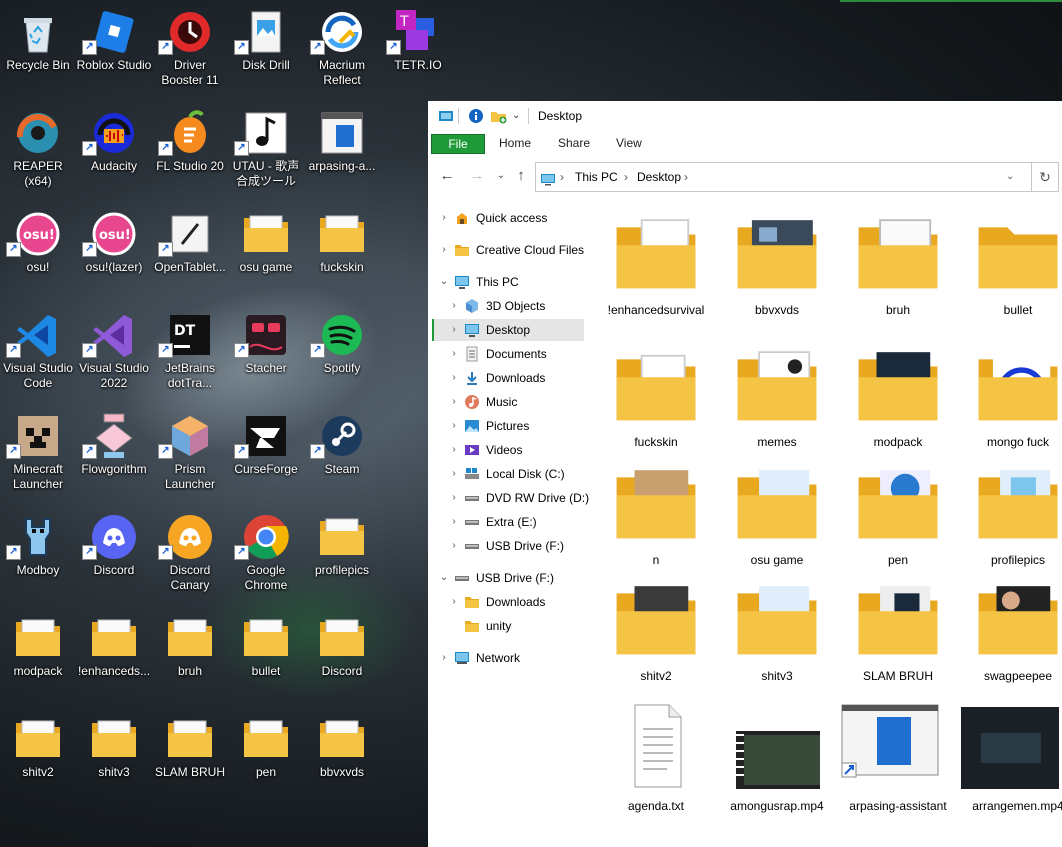  I want to click on file-item-memes: memes, so click(777, 409).